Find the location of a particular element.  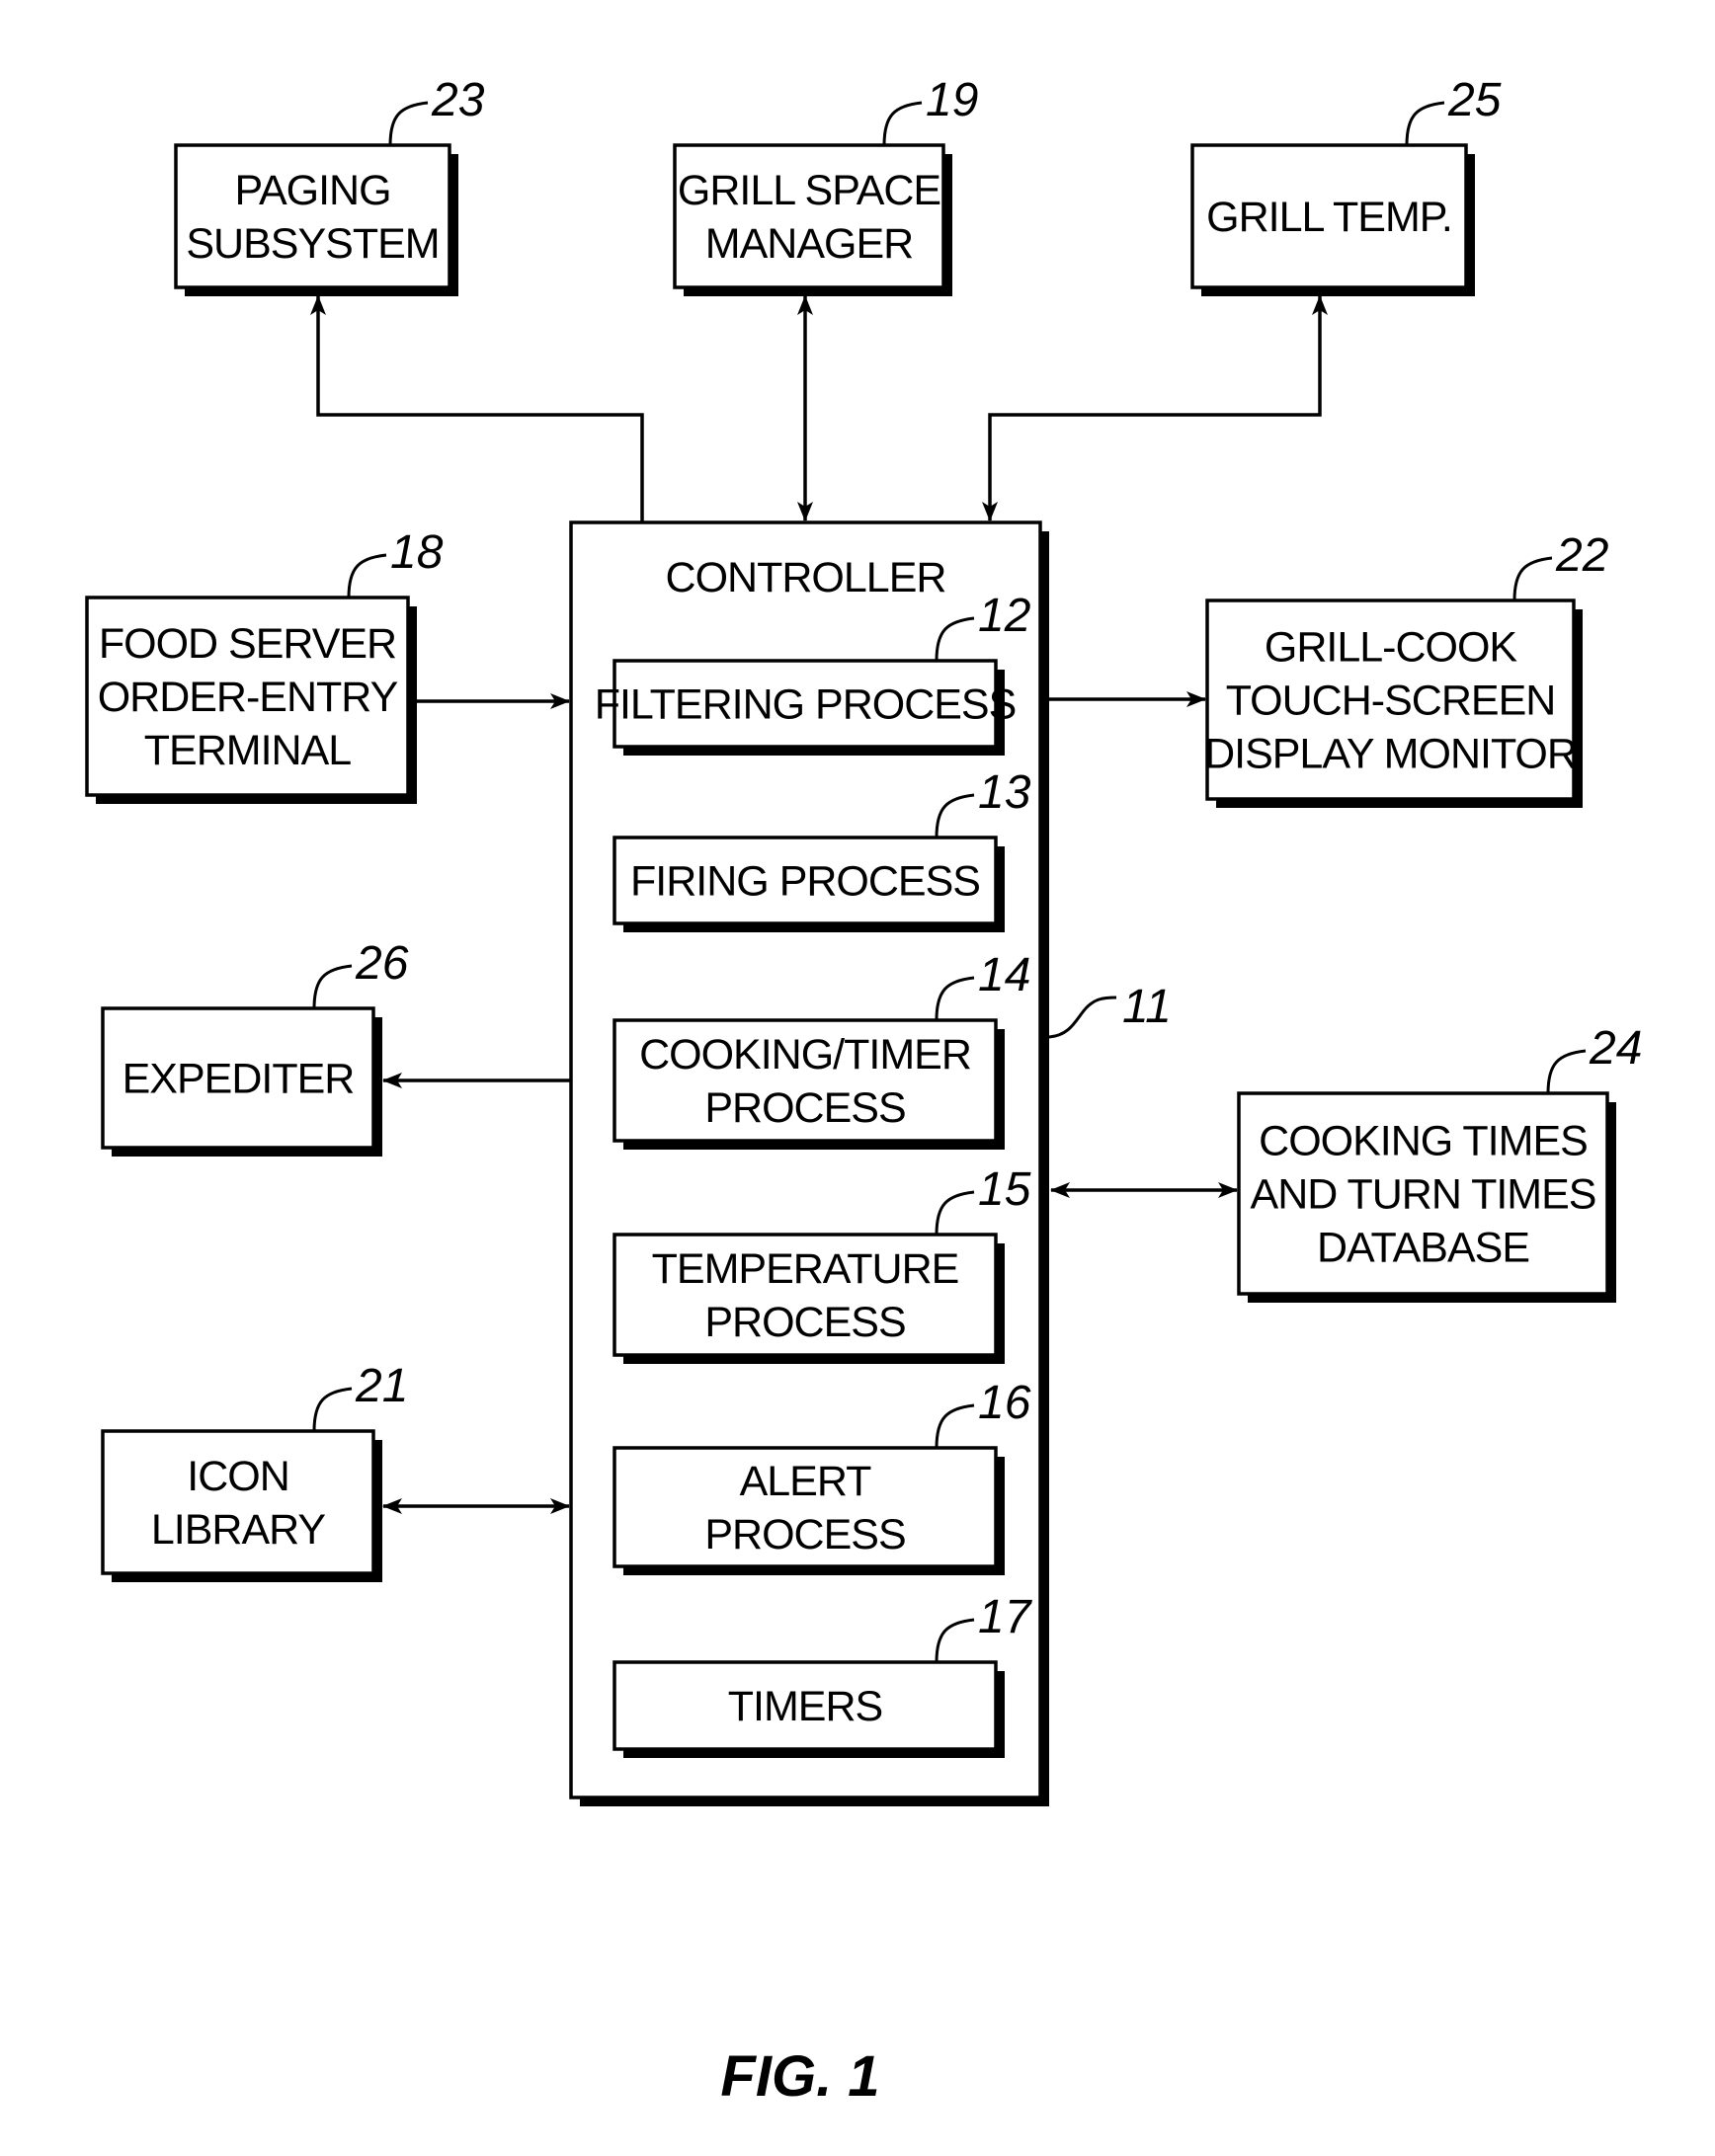

grill-space-manager-label-line: MANAGER is located at coordinates (809, 244).